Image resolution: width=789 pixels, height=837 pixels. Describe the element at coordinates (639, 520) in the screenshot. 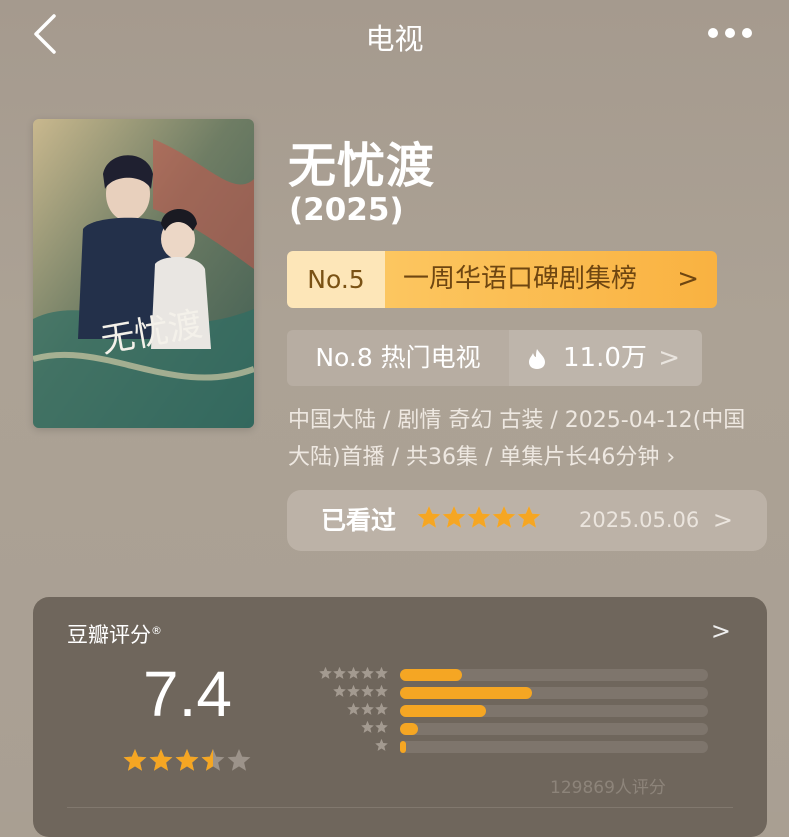

I see `watched-date: 2025.05.06` at that location.